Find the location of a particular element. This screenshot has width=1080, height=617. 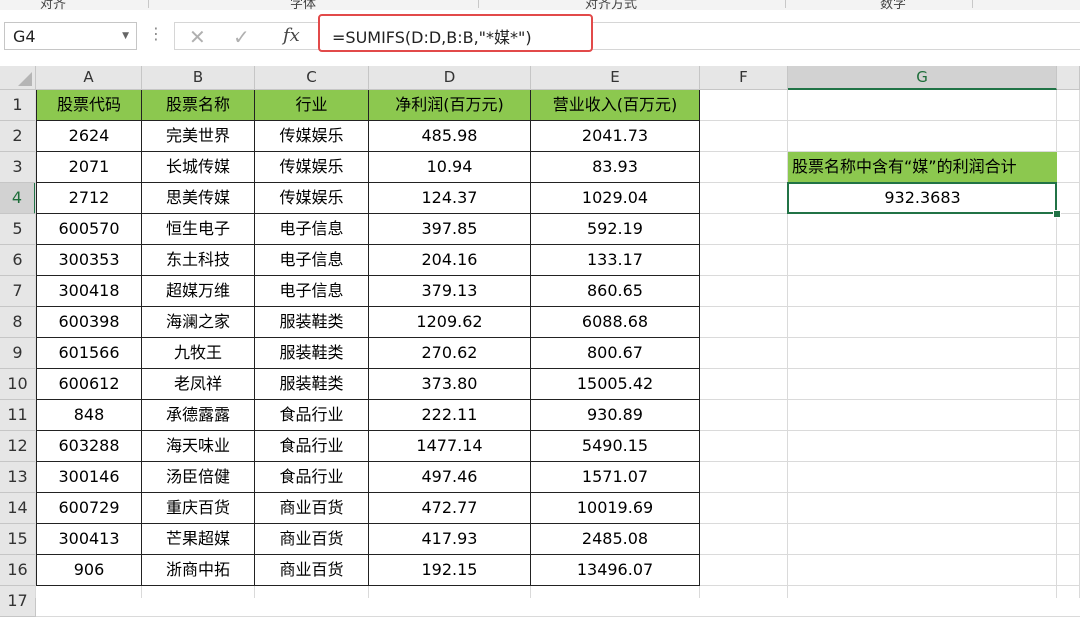

table-cell: 5490.15 is located at coordinates (615, 446).